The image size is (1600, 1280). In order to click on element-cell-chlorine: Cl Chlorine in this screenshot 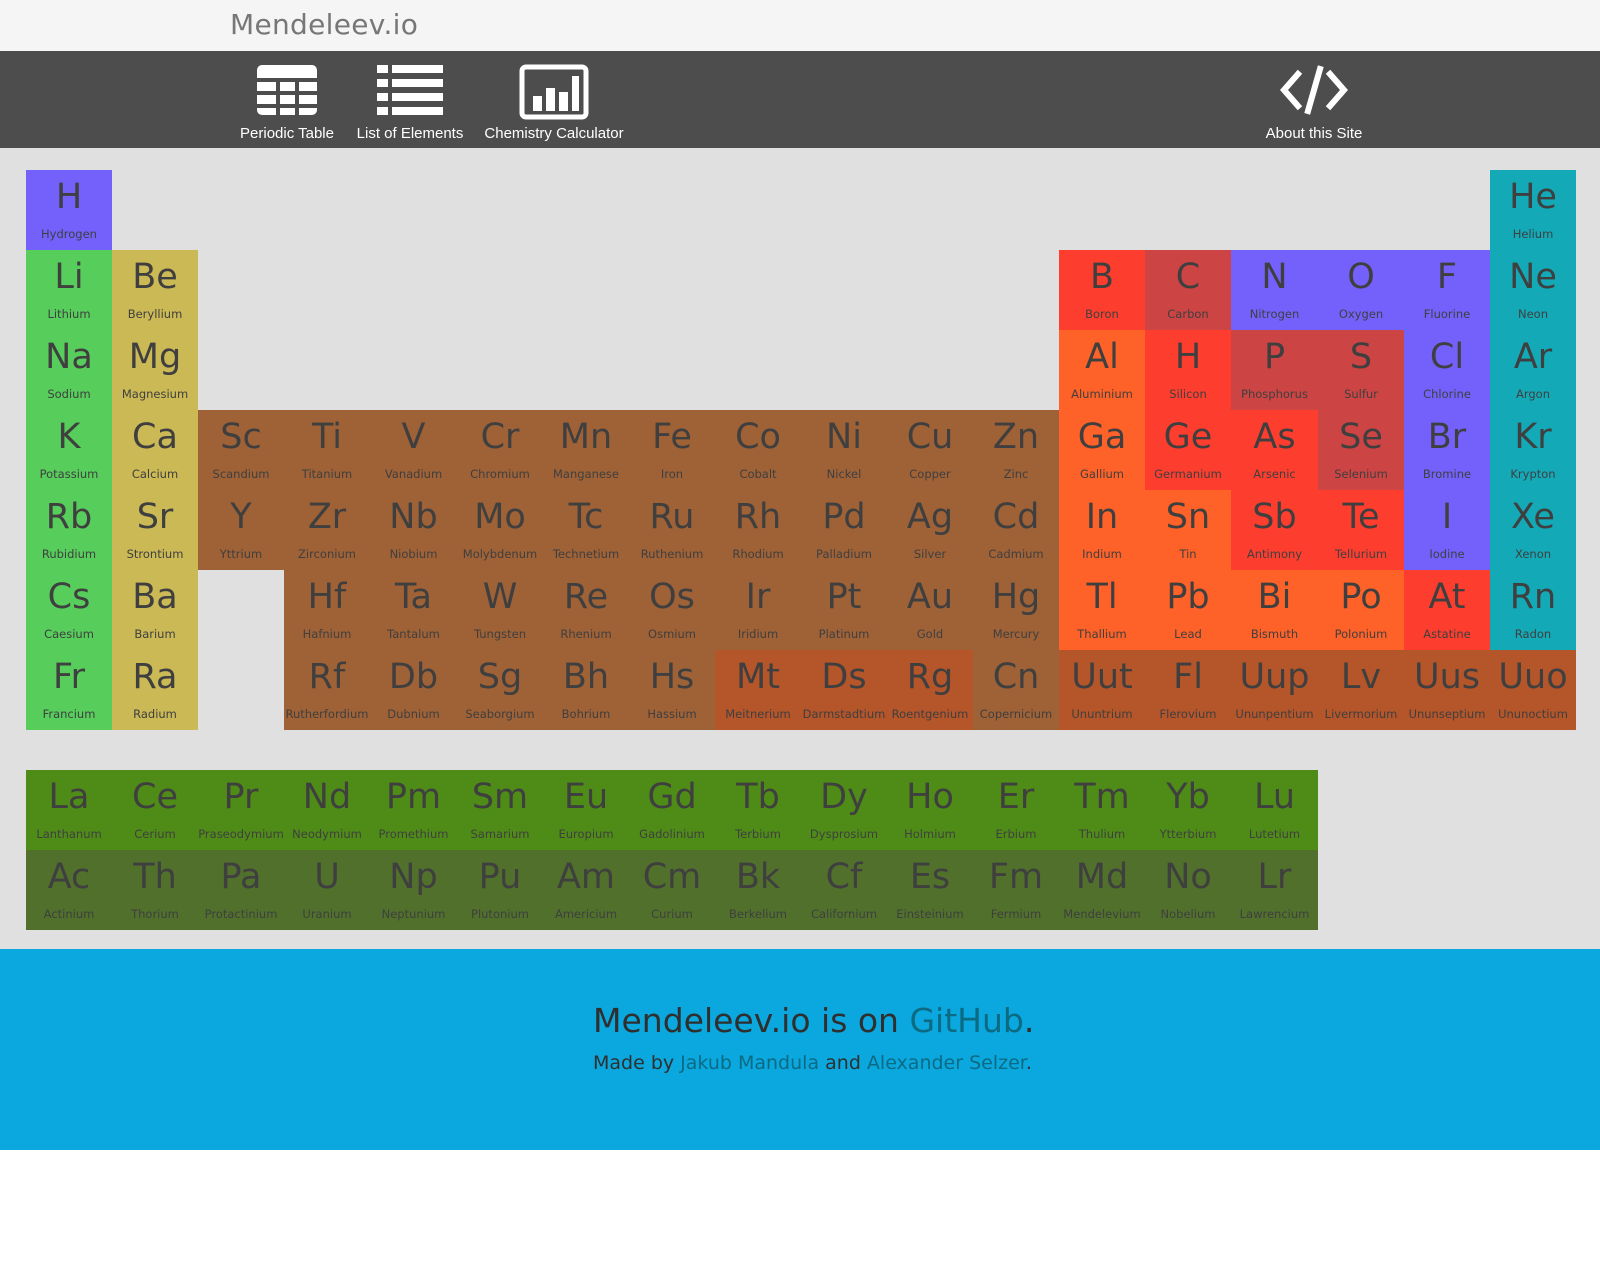, I will do `click(1447, 370)`.